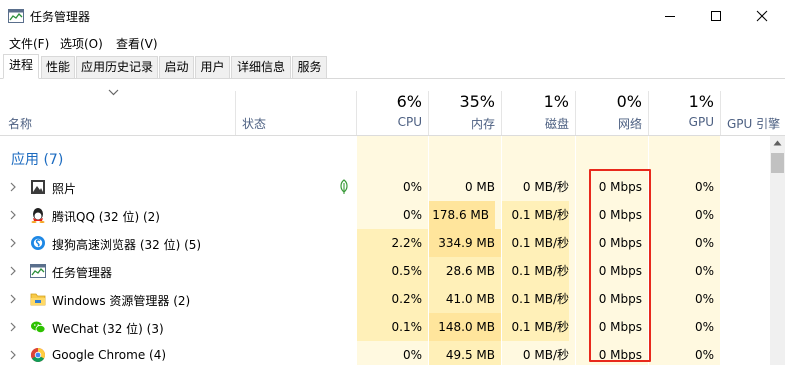 The width and height of the screenshot is (785, 365). What do you see at coordinates (620, 265) in the screenshot?
I see `network-highlight-box` at bounding box center [620, 265].